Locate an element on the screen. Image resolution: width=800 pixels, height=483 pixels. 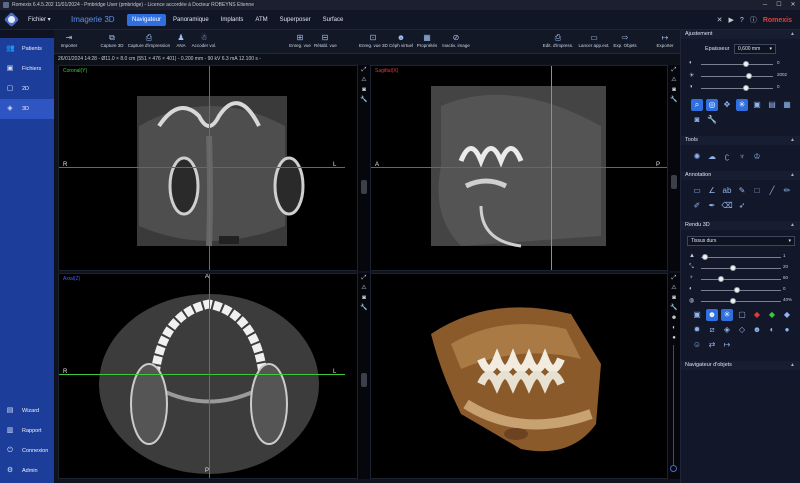
transfer-icon: ⇄ is located at coordinates (712, 345).